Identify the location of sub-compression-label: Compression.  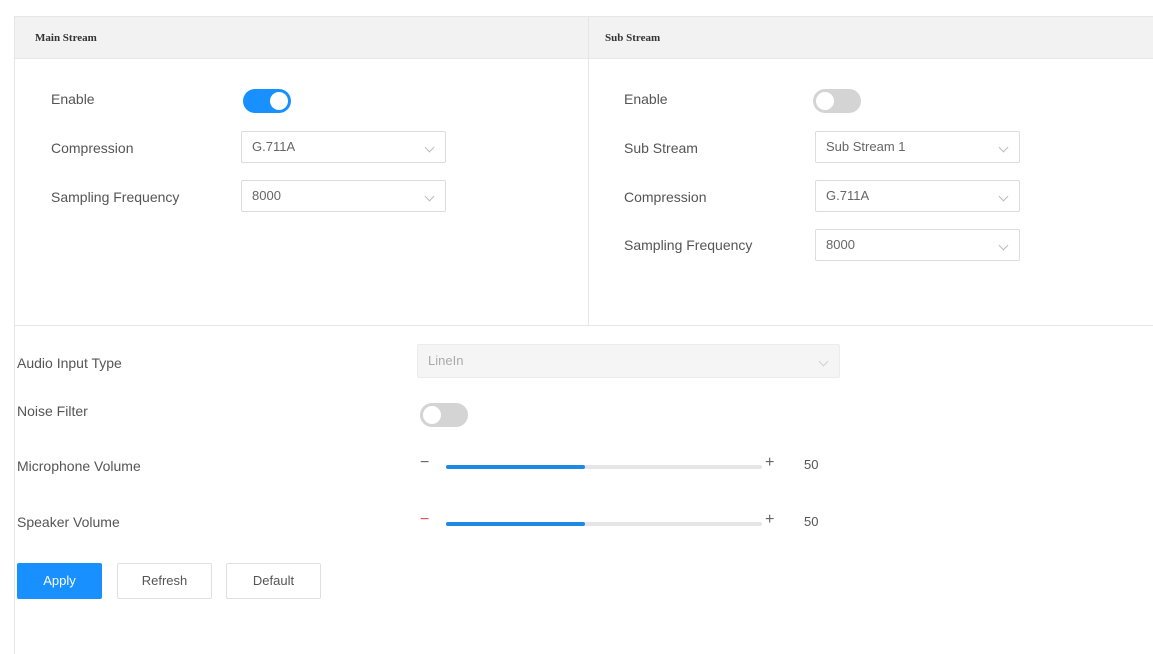
(665, 197).